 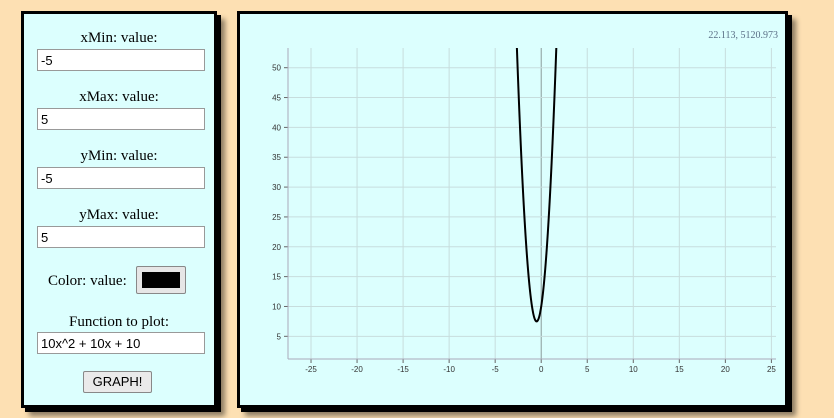 What do you see at coordinates (119, 38) in the screenshot?
I see `xmin-label: xMin: value:` at bounding box center [119, 38].